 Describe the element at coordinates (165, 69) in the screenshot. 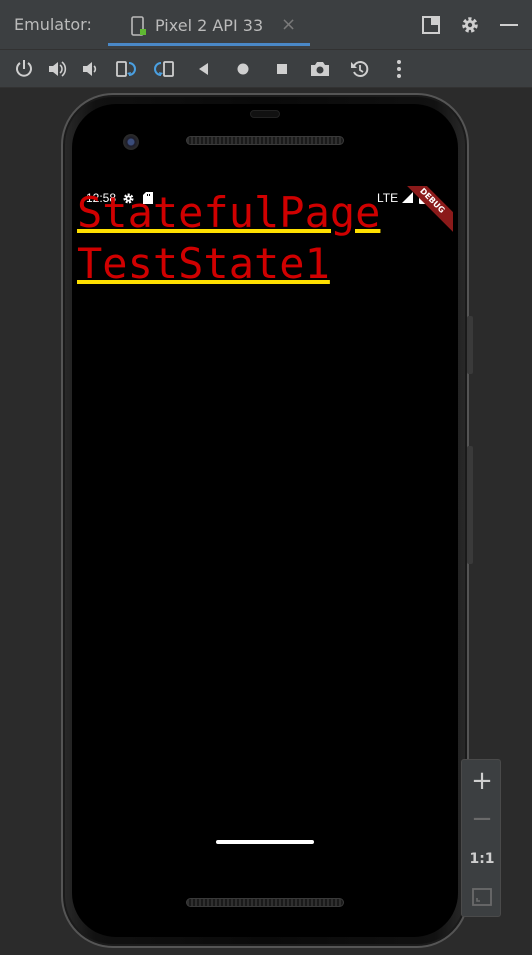

I see `rotate-right-icon` at that location.